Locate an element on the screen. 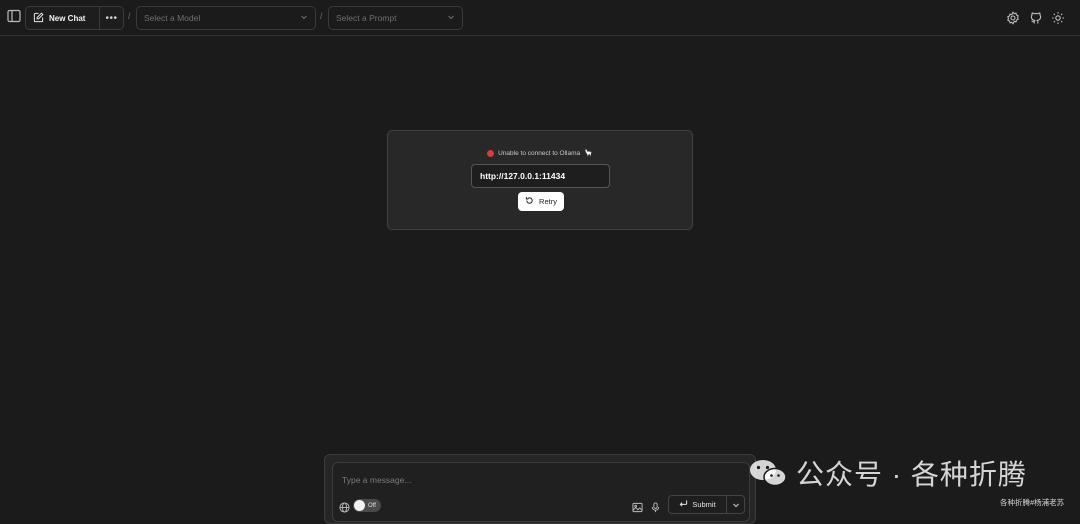 This screenshot has height=524, width=1080. watermark: 公众号 · 各种折腾 is located at coordinates (903, 473).